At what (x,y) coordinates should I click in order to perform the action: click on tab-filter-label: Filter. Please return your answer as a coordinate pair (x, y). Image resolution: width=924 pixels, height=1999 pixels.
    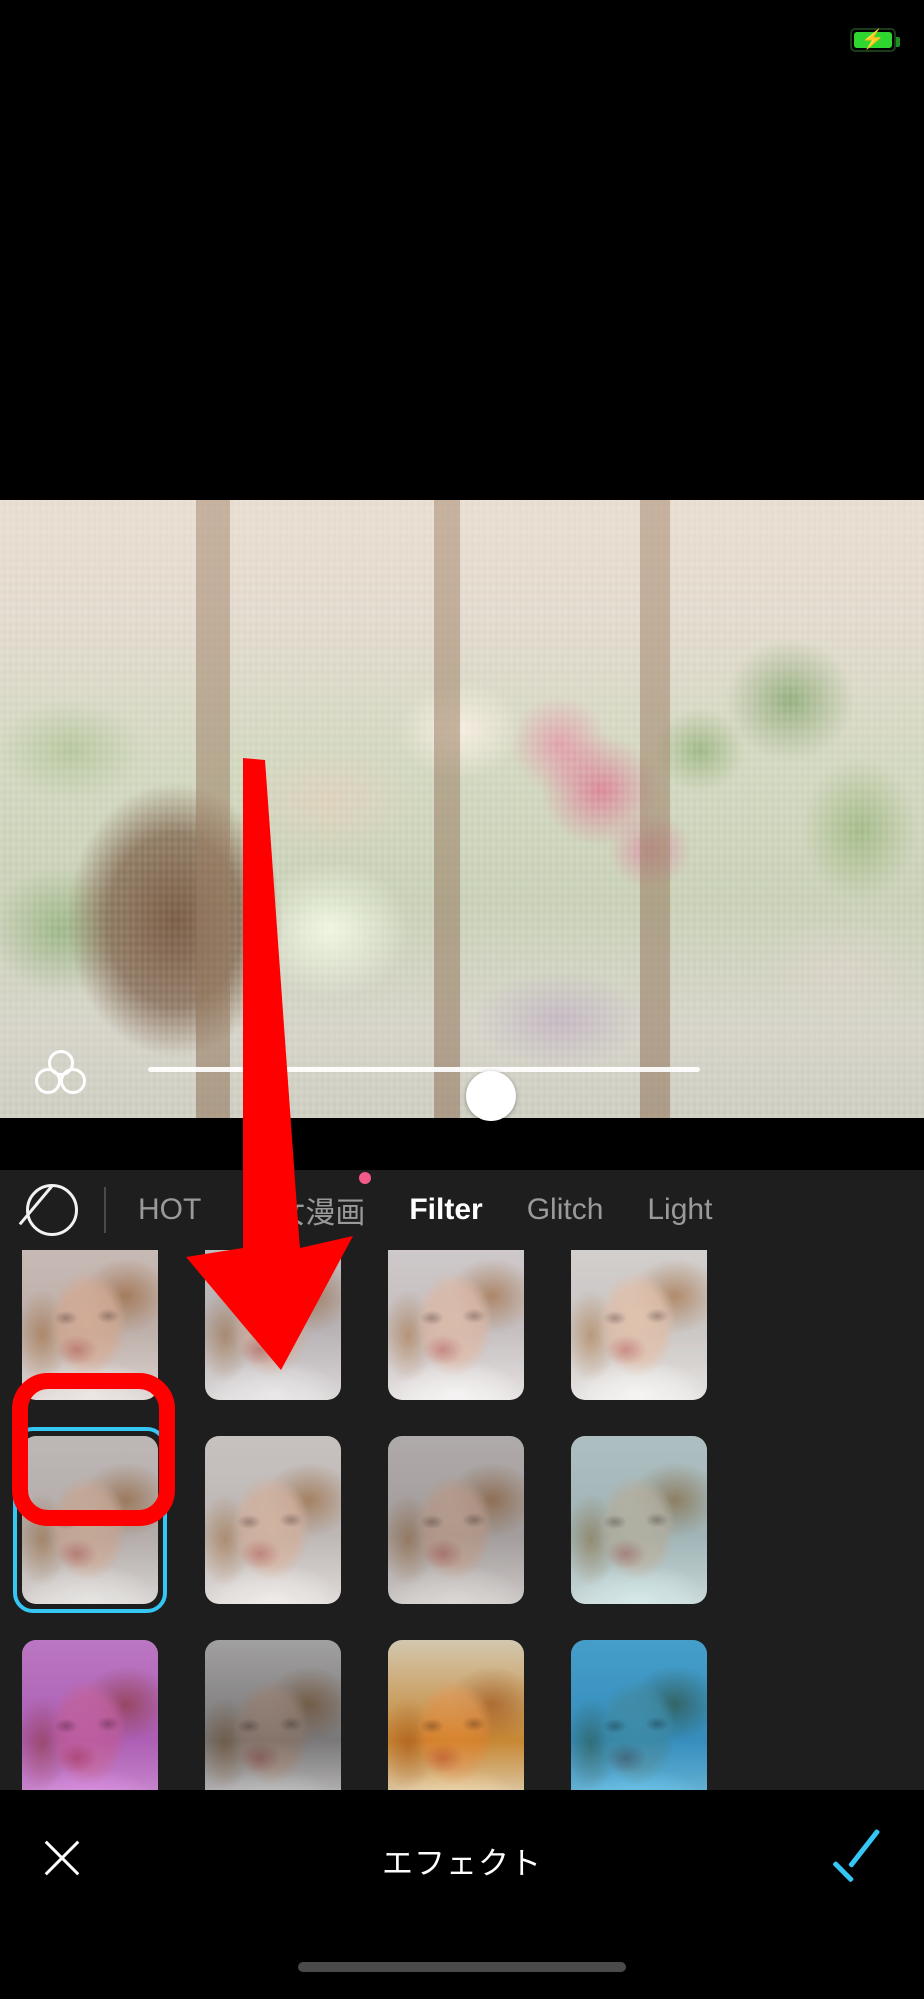
    Looking at the image, I should click on (446, 1209).